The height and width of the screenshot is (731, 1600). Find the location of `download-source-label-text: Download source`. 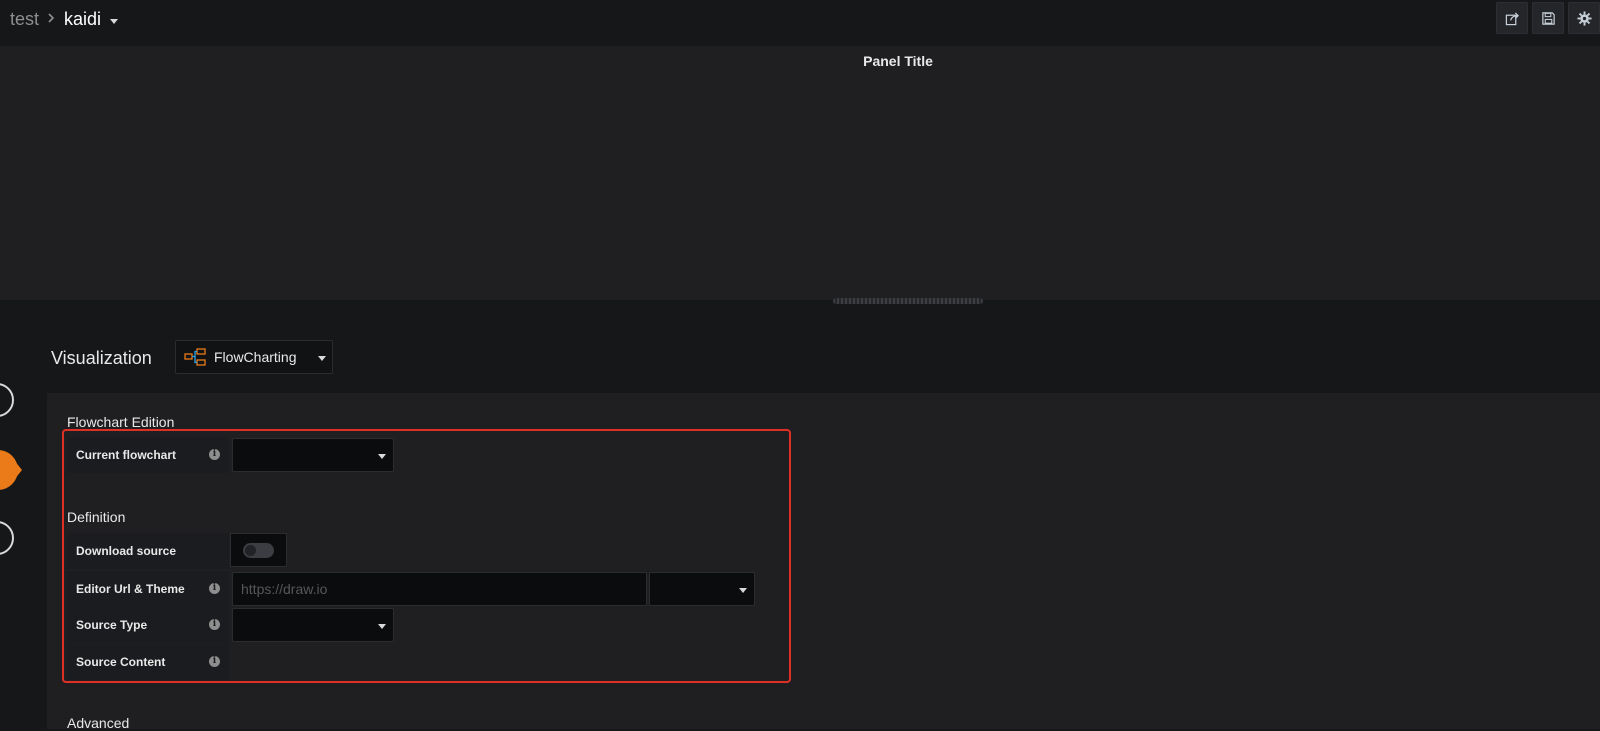

download-source-label-text: Download source is located at coordinates (126, 551).